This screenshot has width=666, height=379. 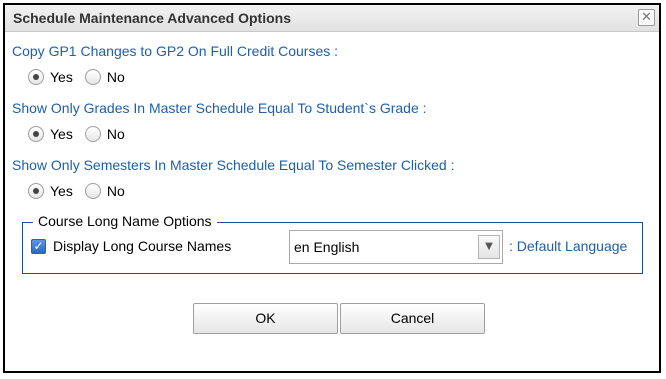 I want to click on radio-semesters-yes, so click(x=36, y=191).